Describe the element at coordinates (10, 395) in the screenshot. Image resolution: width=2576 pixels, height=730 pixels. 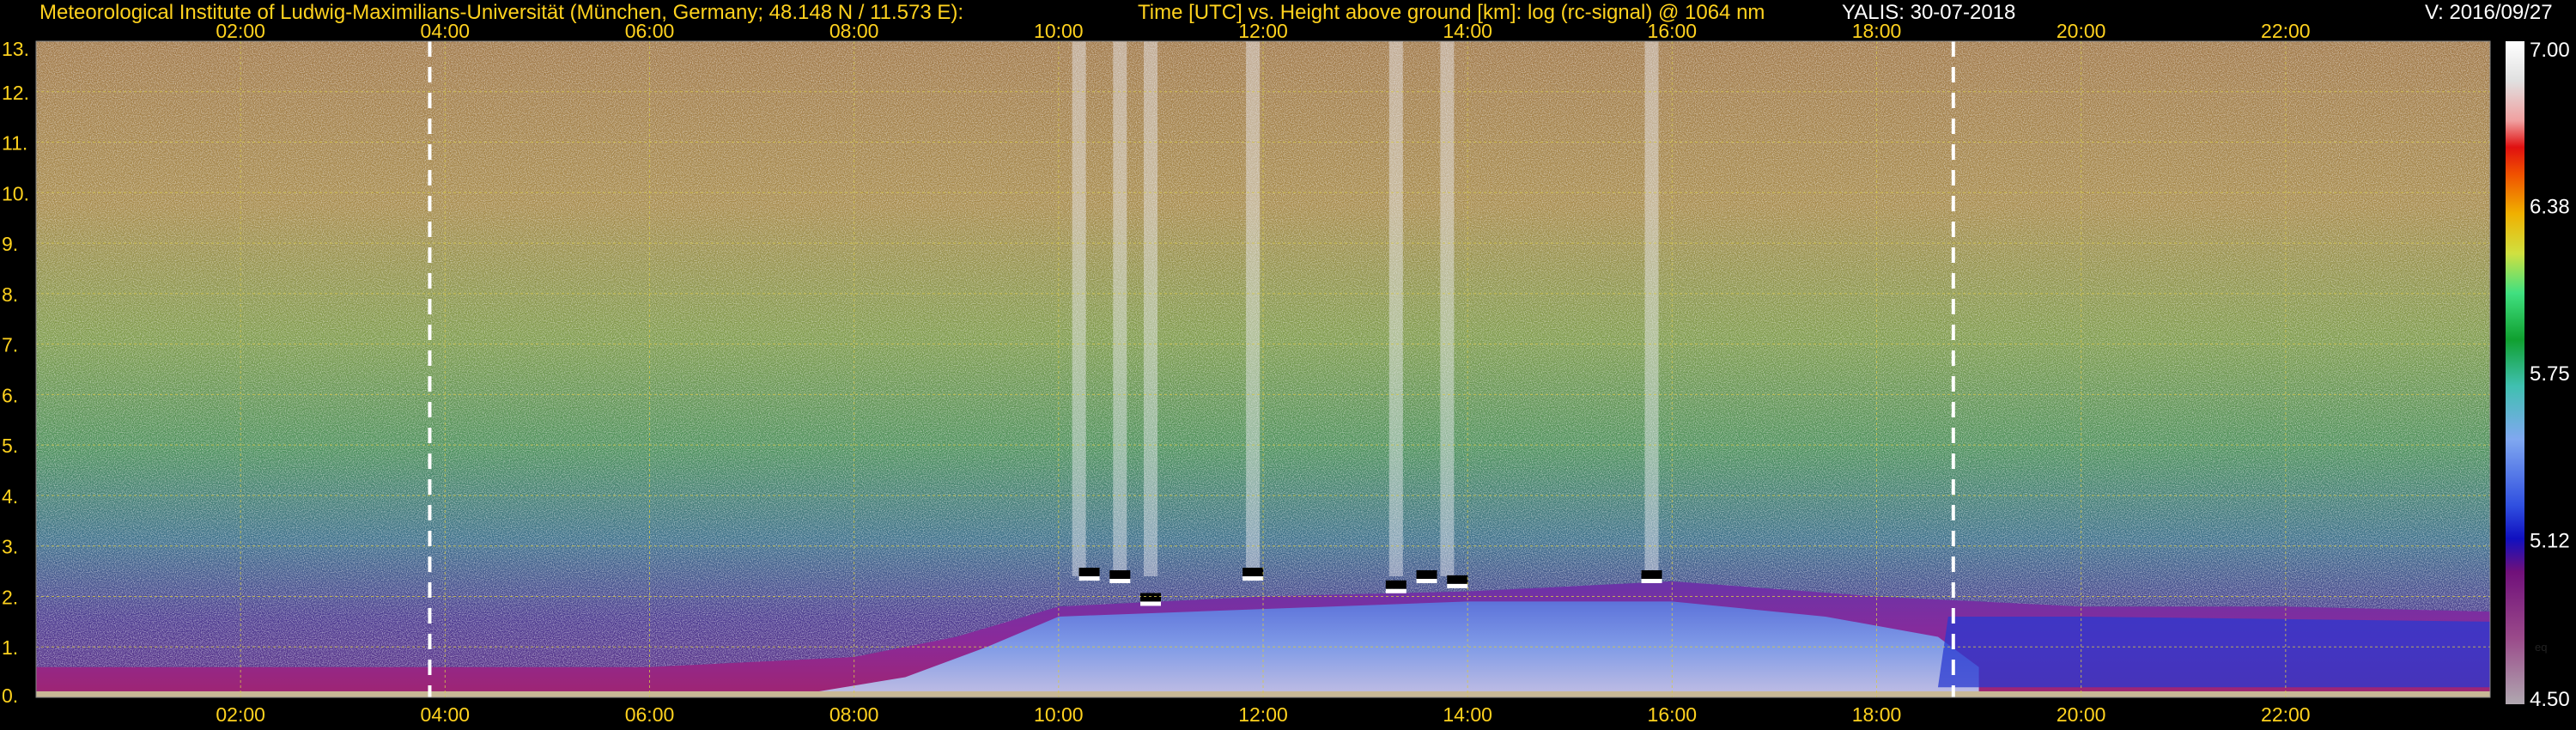
I see `y-tick-label: 6.` at that location.